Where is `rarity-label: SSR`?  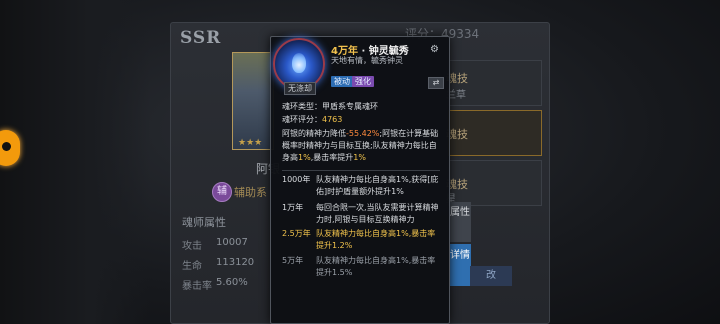
rarity-label: SSR is located at coordinates (201, 38).